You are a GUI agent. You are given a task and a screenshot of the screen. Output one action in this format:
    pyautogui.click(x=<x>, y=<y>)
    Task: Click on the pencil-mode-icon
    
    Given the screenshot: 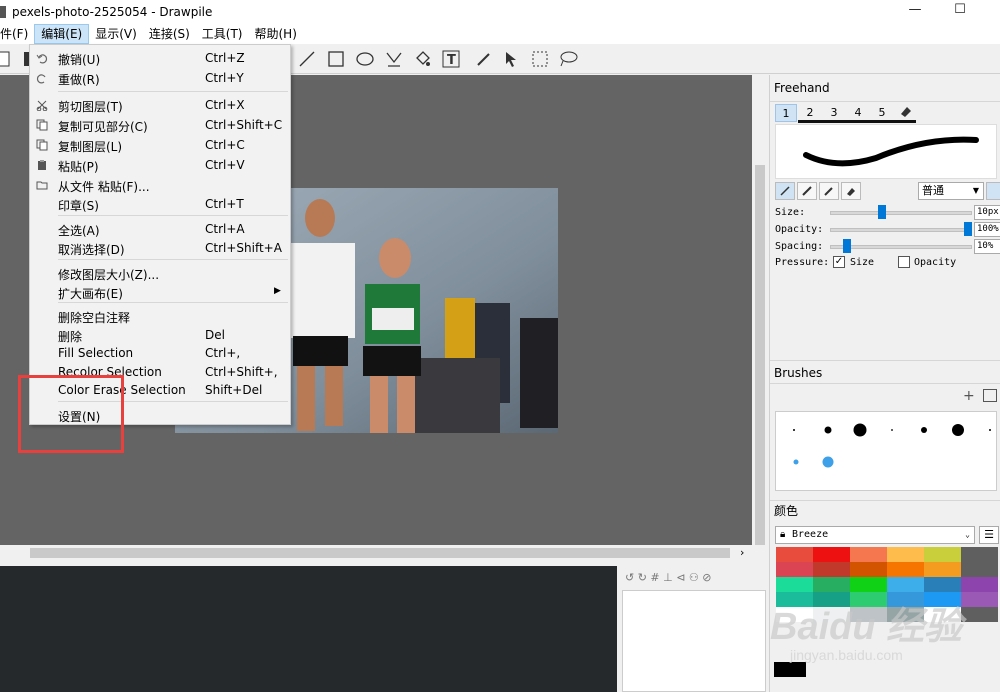 What is the action you would take?
    pyautogui.click(x=785, y=191)
    